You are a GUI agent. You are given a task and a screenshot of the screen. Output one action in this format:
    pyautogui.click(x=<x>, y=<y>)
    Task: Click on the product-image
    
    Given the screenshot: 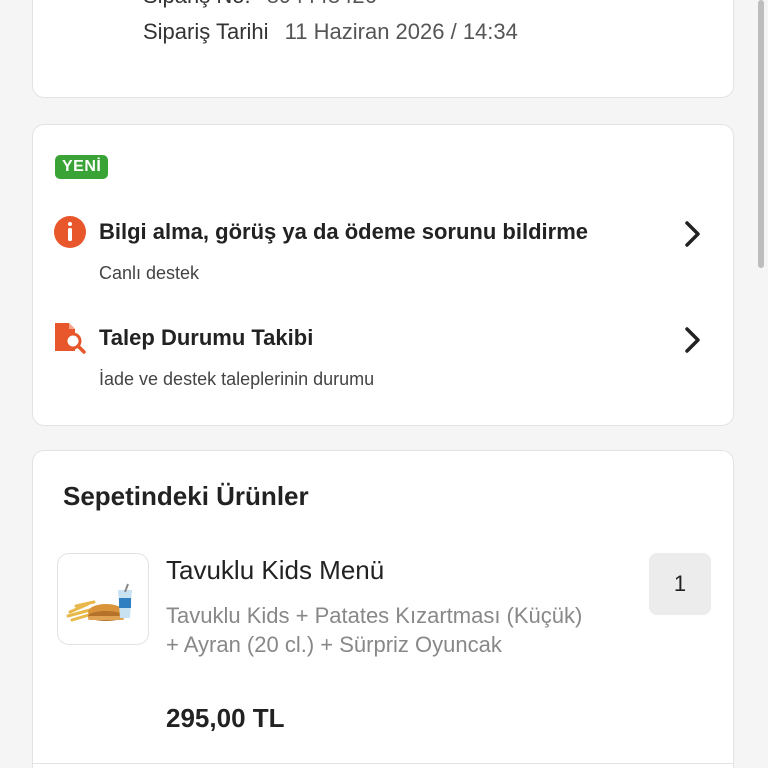 What is the action you would take?
    pyautogui.click(x=103, y=599)
    